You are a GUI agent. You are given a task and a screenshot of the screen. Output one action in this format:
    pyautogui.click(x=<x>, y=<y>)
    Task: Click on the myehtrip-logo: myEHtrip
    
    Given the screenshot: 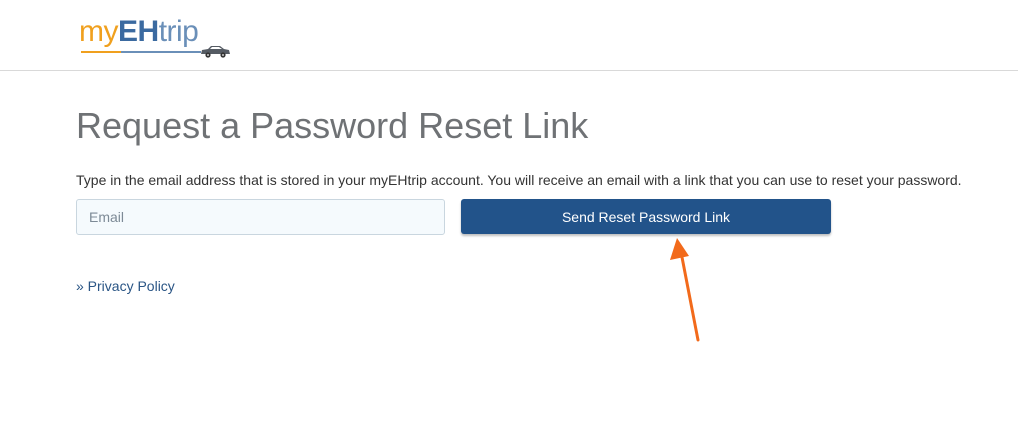 What is the action you would take?
    pyautogui.click(x=159, y=38)
    